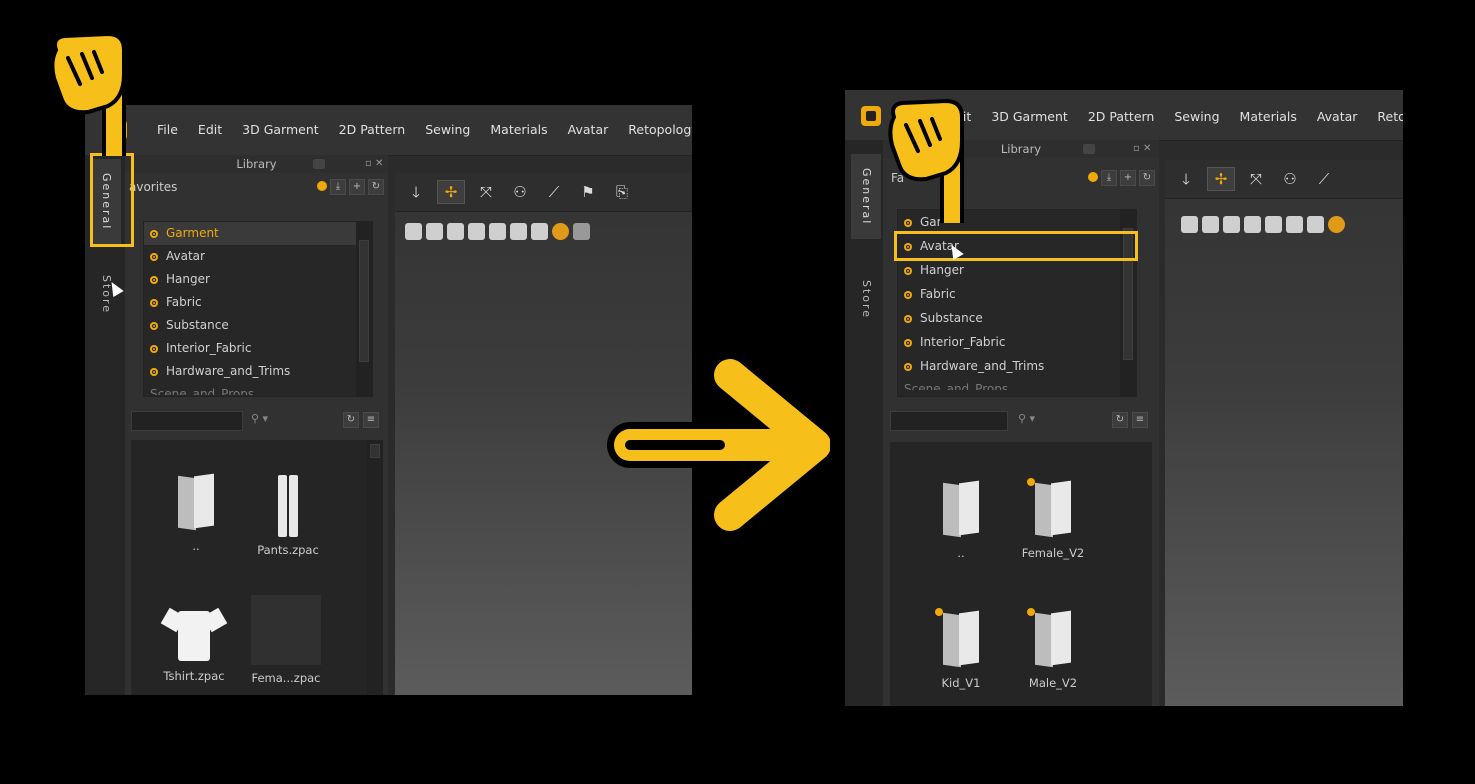  What do you see at coordinates (1053, 519) in the screenshot?
I see `file-tile: Female_V2` at bounding box center [1053, 519].